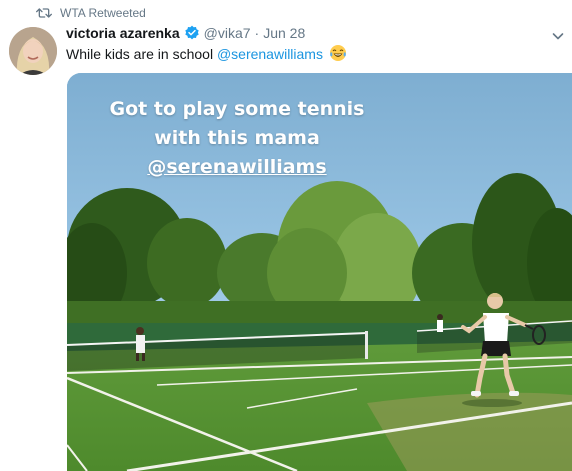 The width and height of the screenshot is (572, 471). Describe the element at coordinates (338, 54) in the screenshot. I see `laughing-tears-emoji-icon` at that location.